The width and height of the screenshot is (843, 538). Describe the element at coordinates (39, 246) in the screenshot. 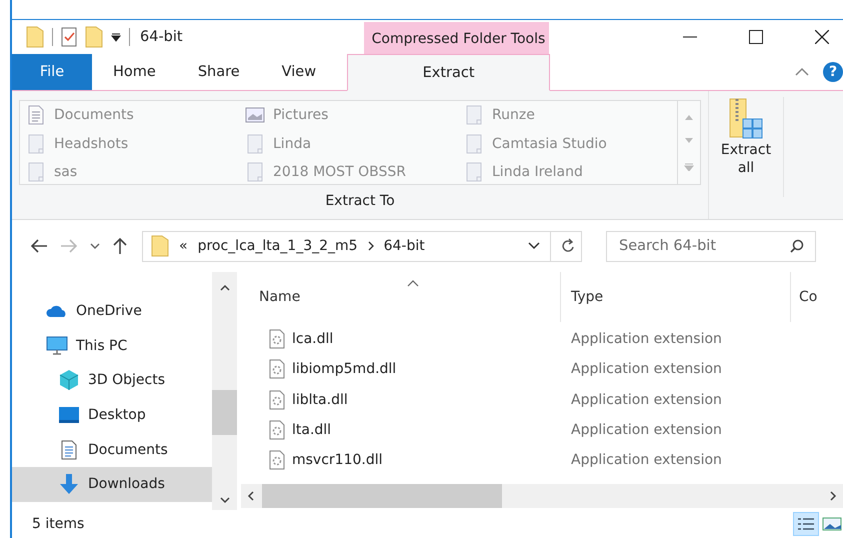

I see `back-icon` at that location.